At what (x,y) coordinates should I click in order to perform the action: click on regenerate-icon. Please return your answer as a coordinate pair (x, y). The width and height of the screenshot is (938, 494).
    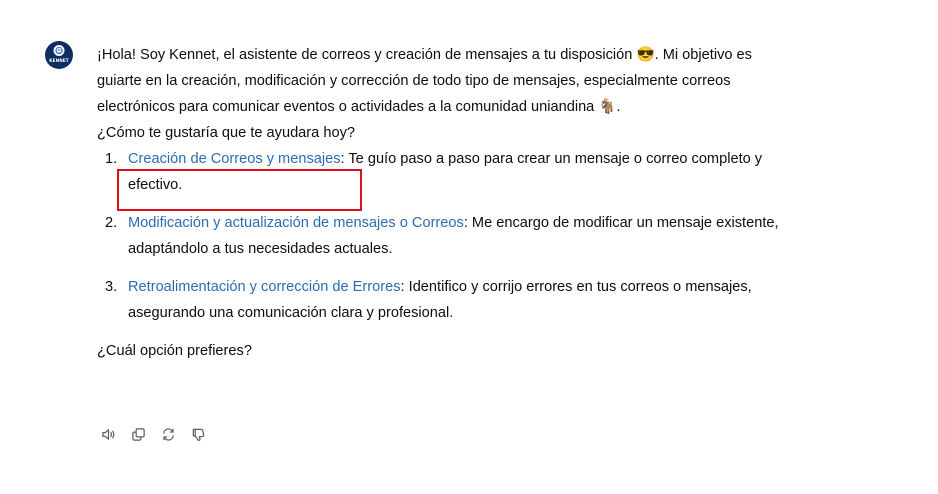
    Looking at the image, I should click on (168, 434).